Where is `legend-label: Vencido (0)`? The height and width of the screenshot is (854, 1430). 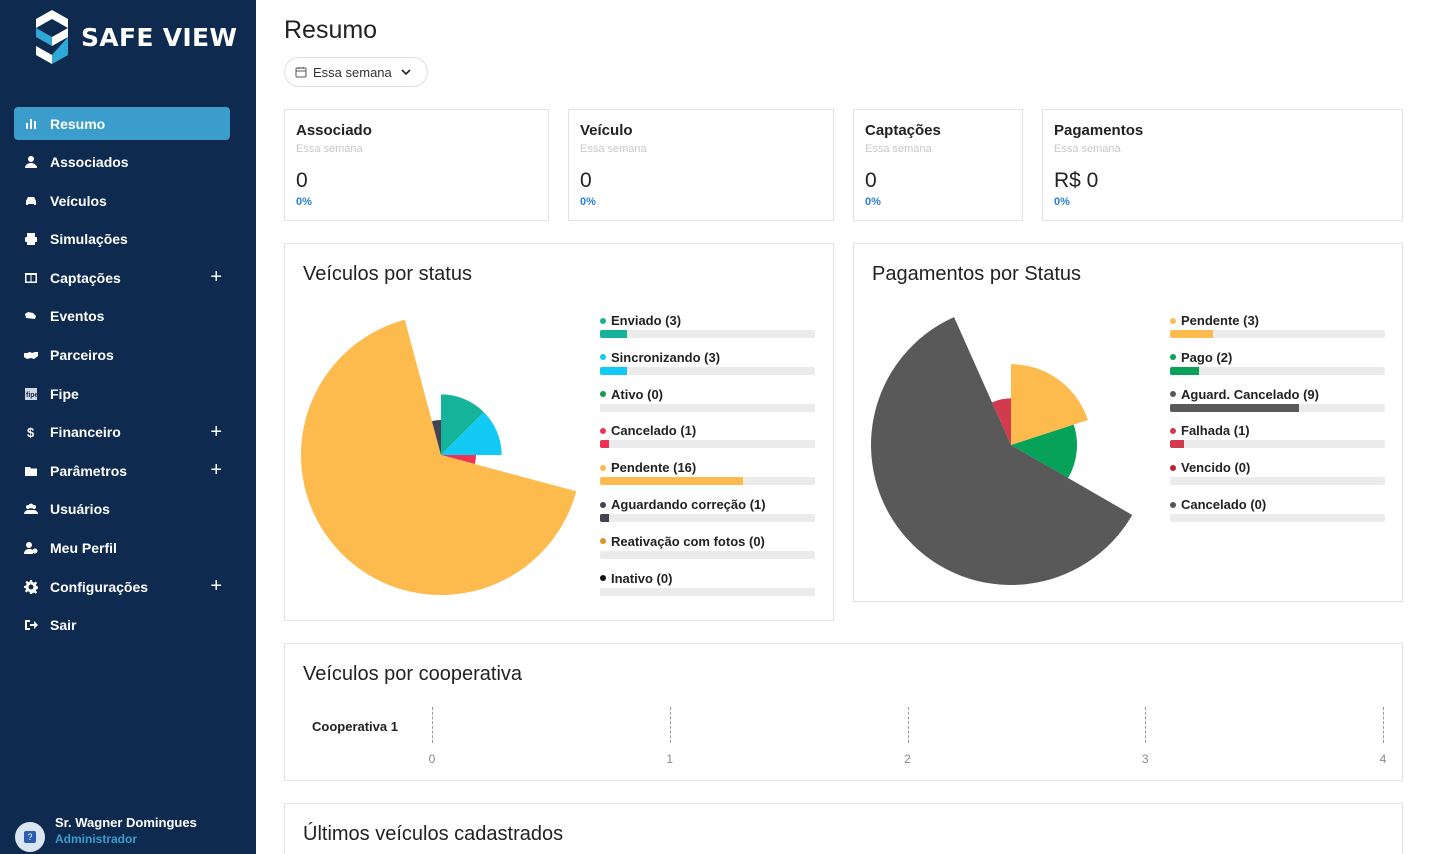 legend-label: Vencido (0) is located at coordinates (1210, 467).